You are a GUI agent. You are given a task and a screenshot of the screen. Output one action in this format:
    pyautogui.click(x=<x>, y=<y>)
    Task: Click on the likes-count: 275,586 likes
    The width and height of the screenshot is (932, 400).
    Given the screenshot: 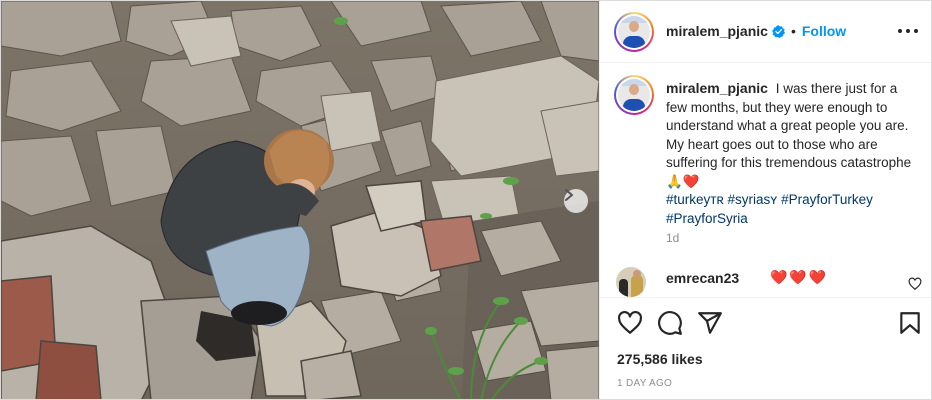 What is the action you would take?
    pyautogui.click(x=660, y=359)
    